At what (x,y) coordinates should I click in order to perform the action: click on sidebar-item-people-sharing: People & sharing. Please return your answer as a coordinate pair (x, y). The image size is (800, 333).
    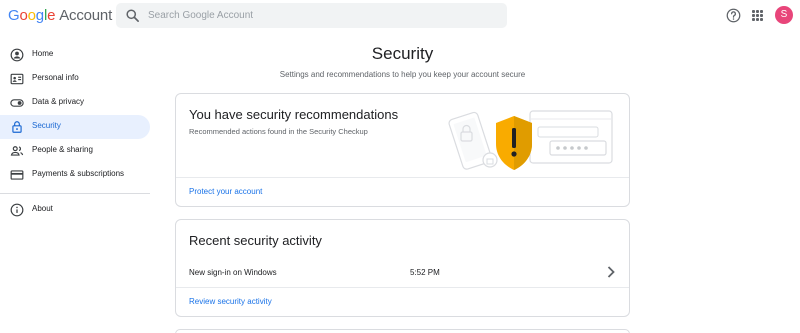
    Looking at the image, I should click on (75, 151).